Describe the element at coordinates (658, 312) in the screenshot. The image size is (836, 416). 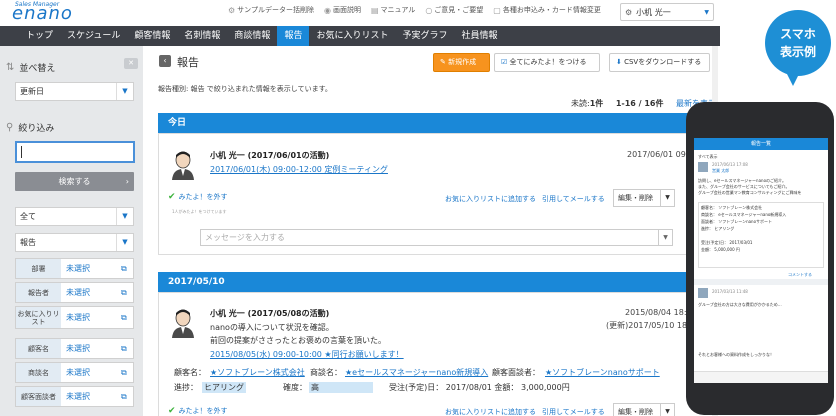
I see `report-date: 2015/08/04 18:2` at that location.